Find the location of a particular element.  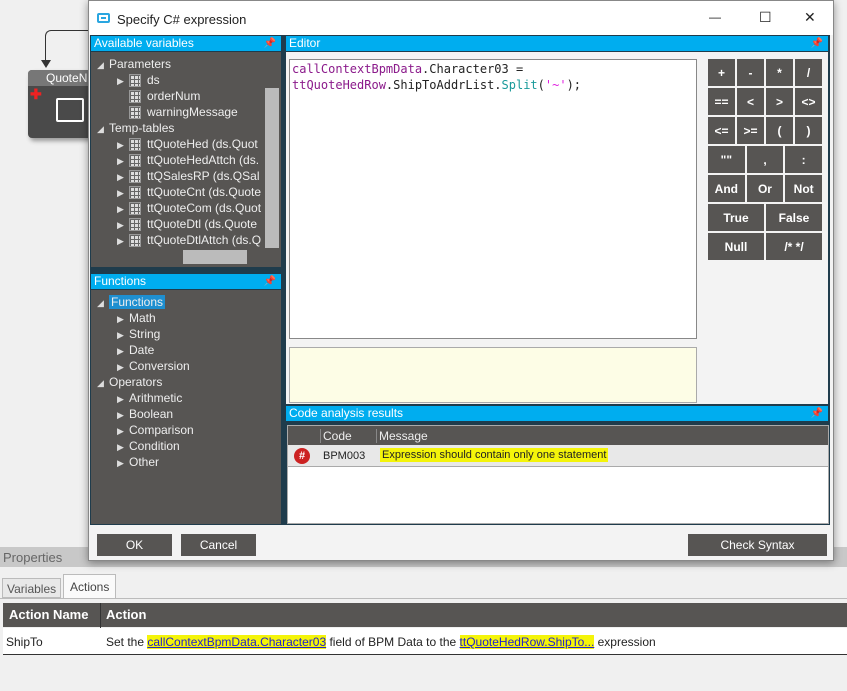

tree-item: ▶ Other is located at coordinates (186, 462).